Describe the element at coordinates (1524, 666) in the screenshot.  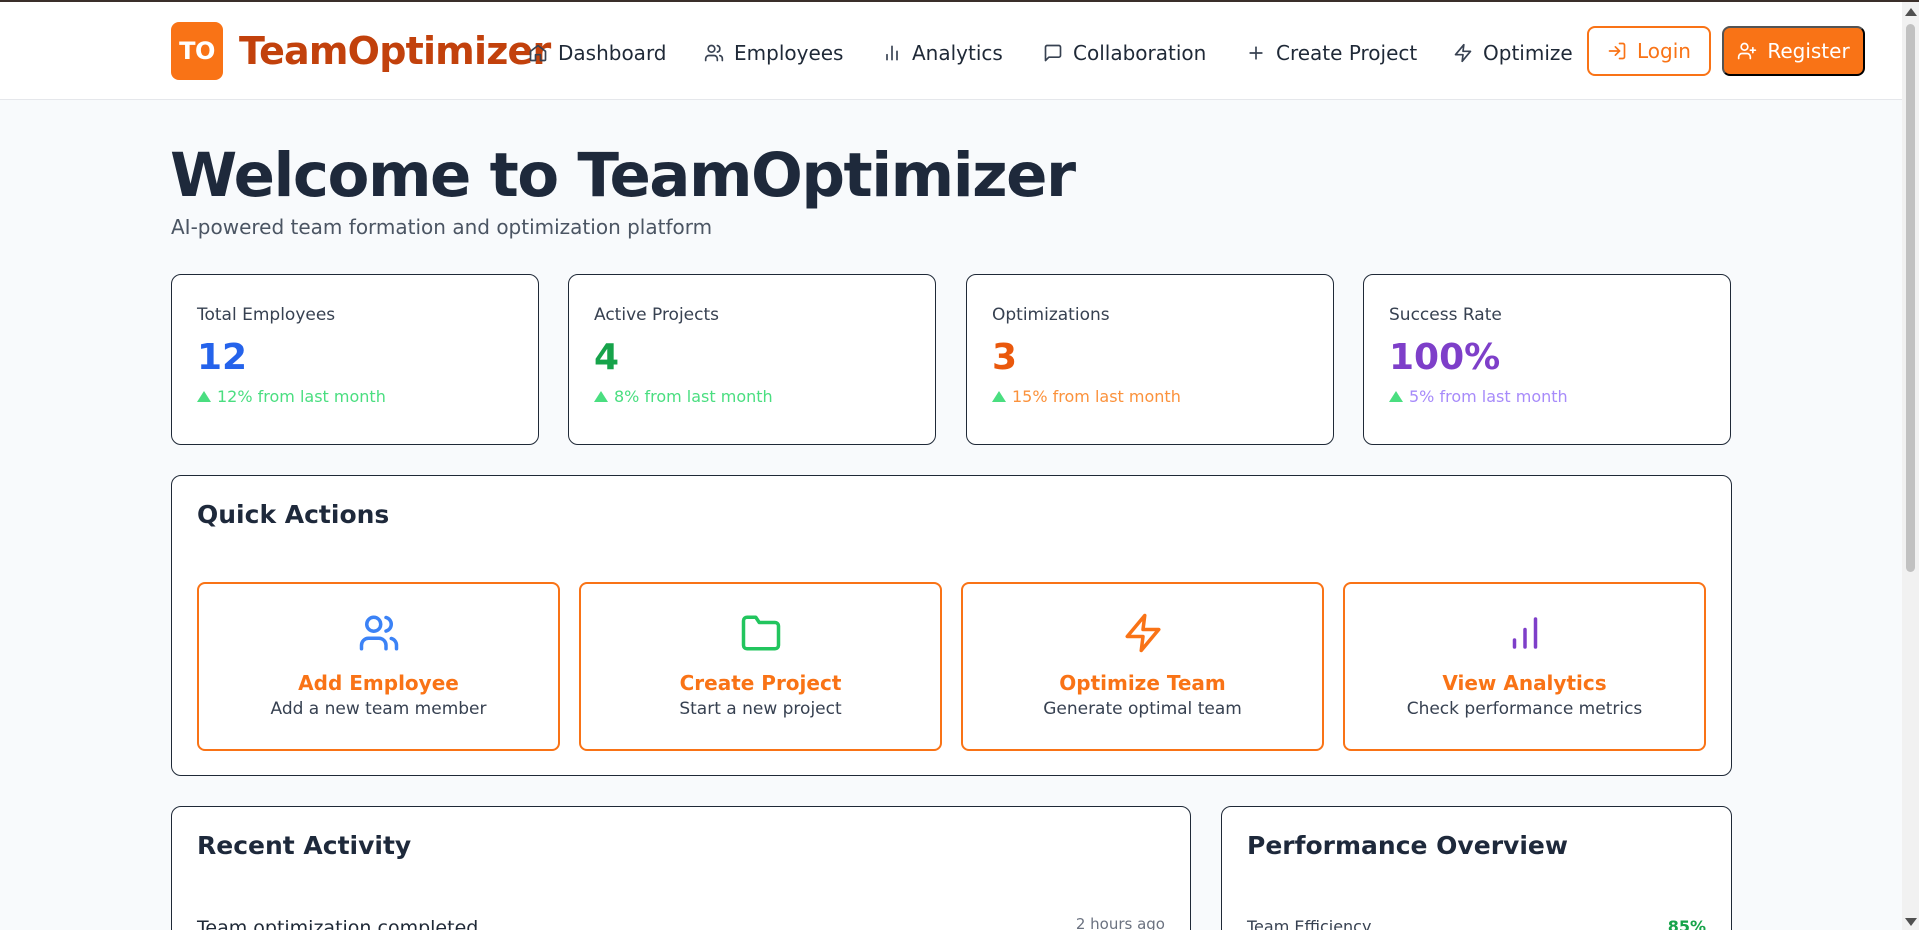
I see `quick-action-view-analytics: View Analytics Check performance metrics` at that location.